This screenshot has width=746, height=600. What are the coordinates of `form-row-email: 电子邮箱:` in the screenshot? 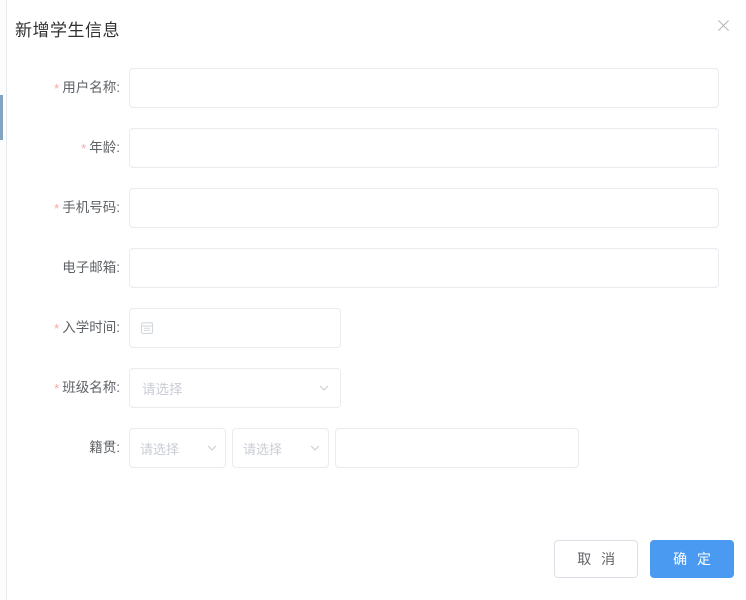 It's located at (376, 268).